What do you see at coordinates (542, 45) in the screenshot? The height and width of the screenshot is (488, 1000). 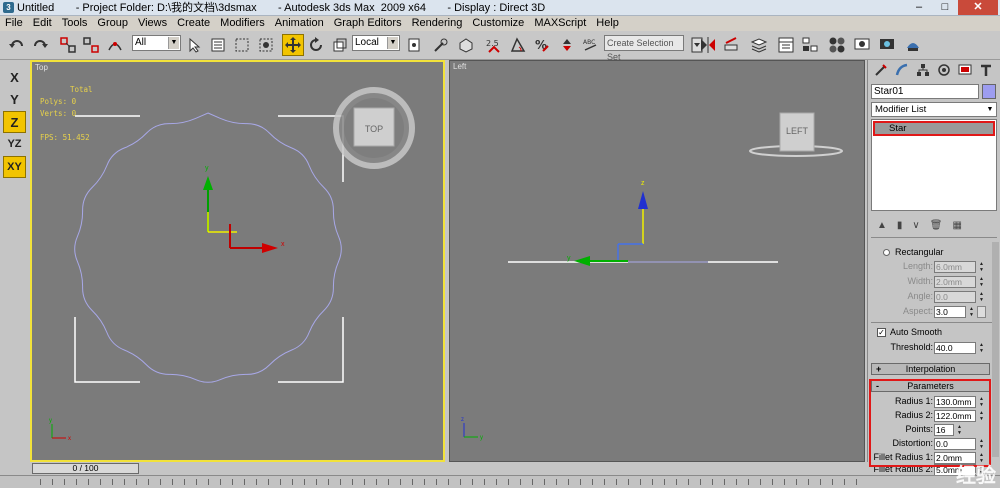 I see `percent-snap-toggle-icon: %` at bounding box center [542, 45].